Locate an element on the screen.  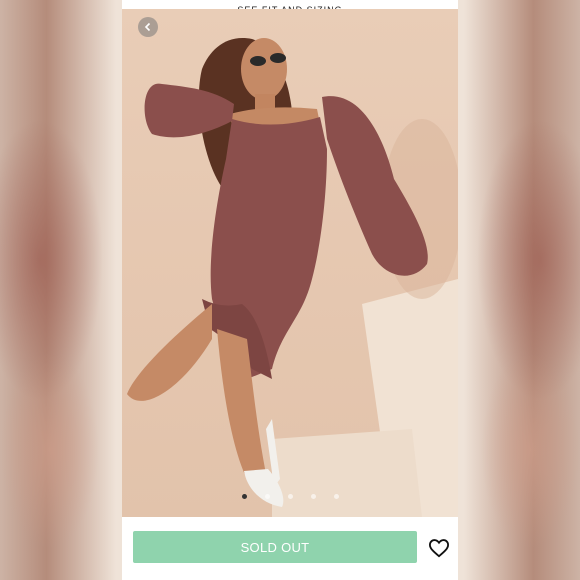
left-leg is located at coordinates (169, 352).